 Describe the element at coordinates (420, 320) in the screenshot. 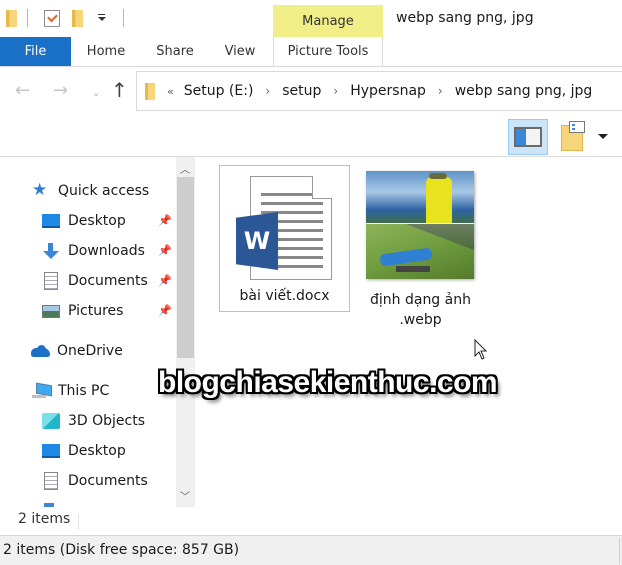

I see `file-name-line: .webp` at that location.